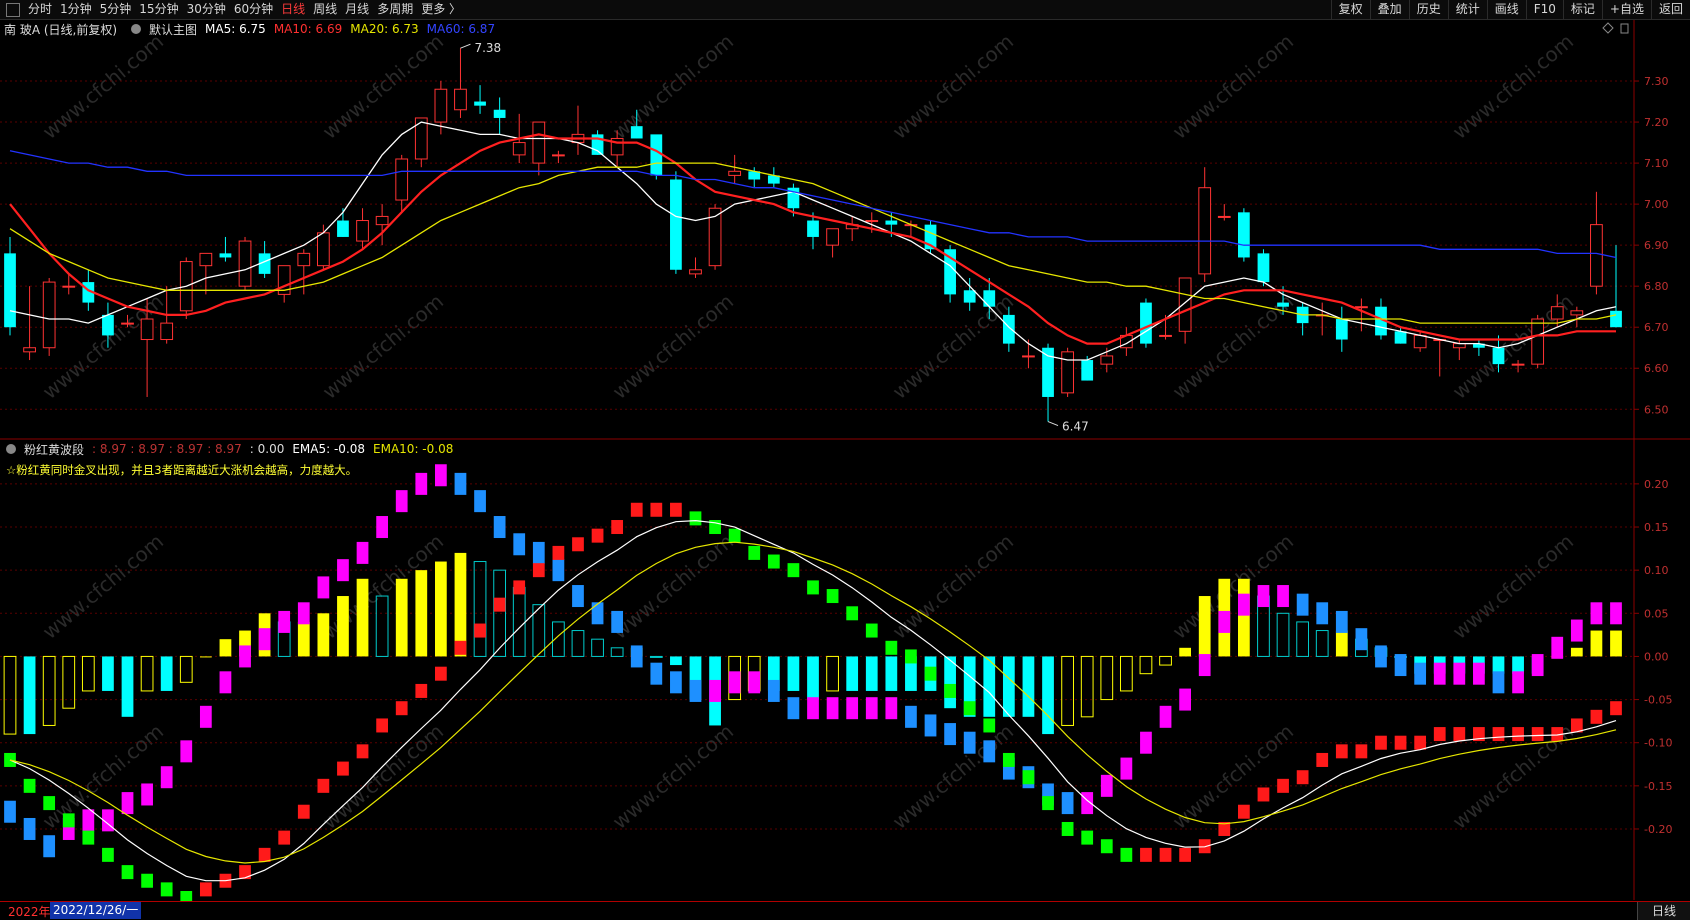 The height and width of the screenshot is (920, 1690). I want to click on high-price-label: 7.38, so click(487, 48).